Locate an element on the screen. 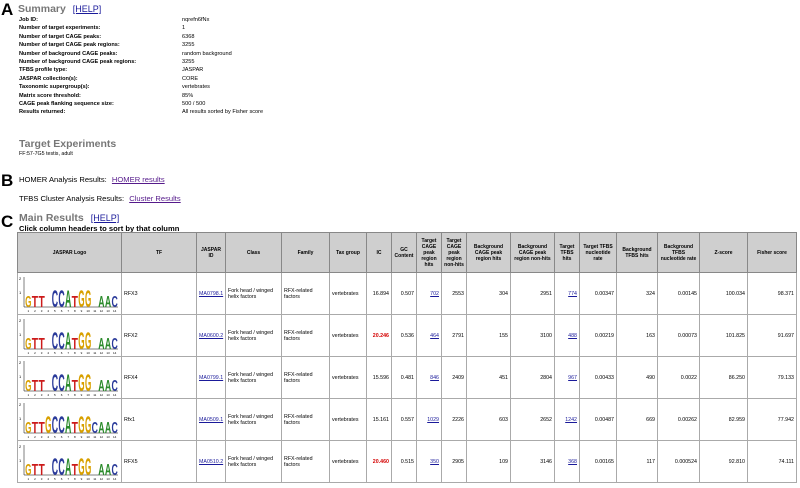  homer-results-line: HOMER Analysis Results: HOMER results is located at coordinates (92, 179).